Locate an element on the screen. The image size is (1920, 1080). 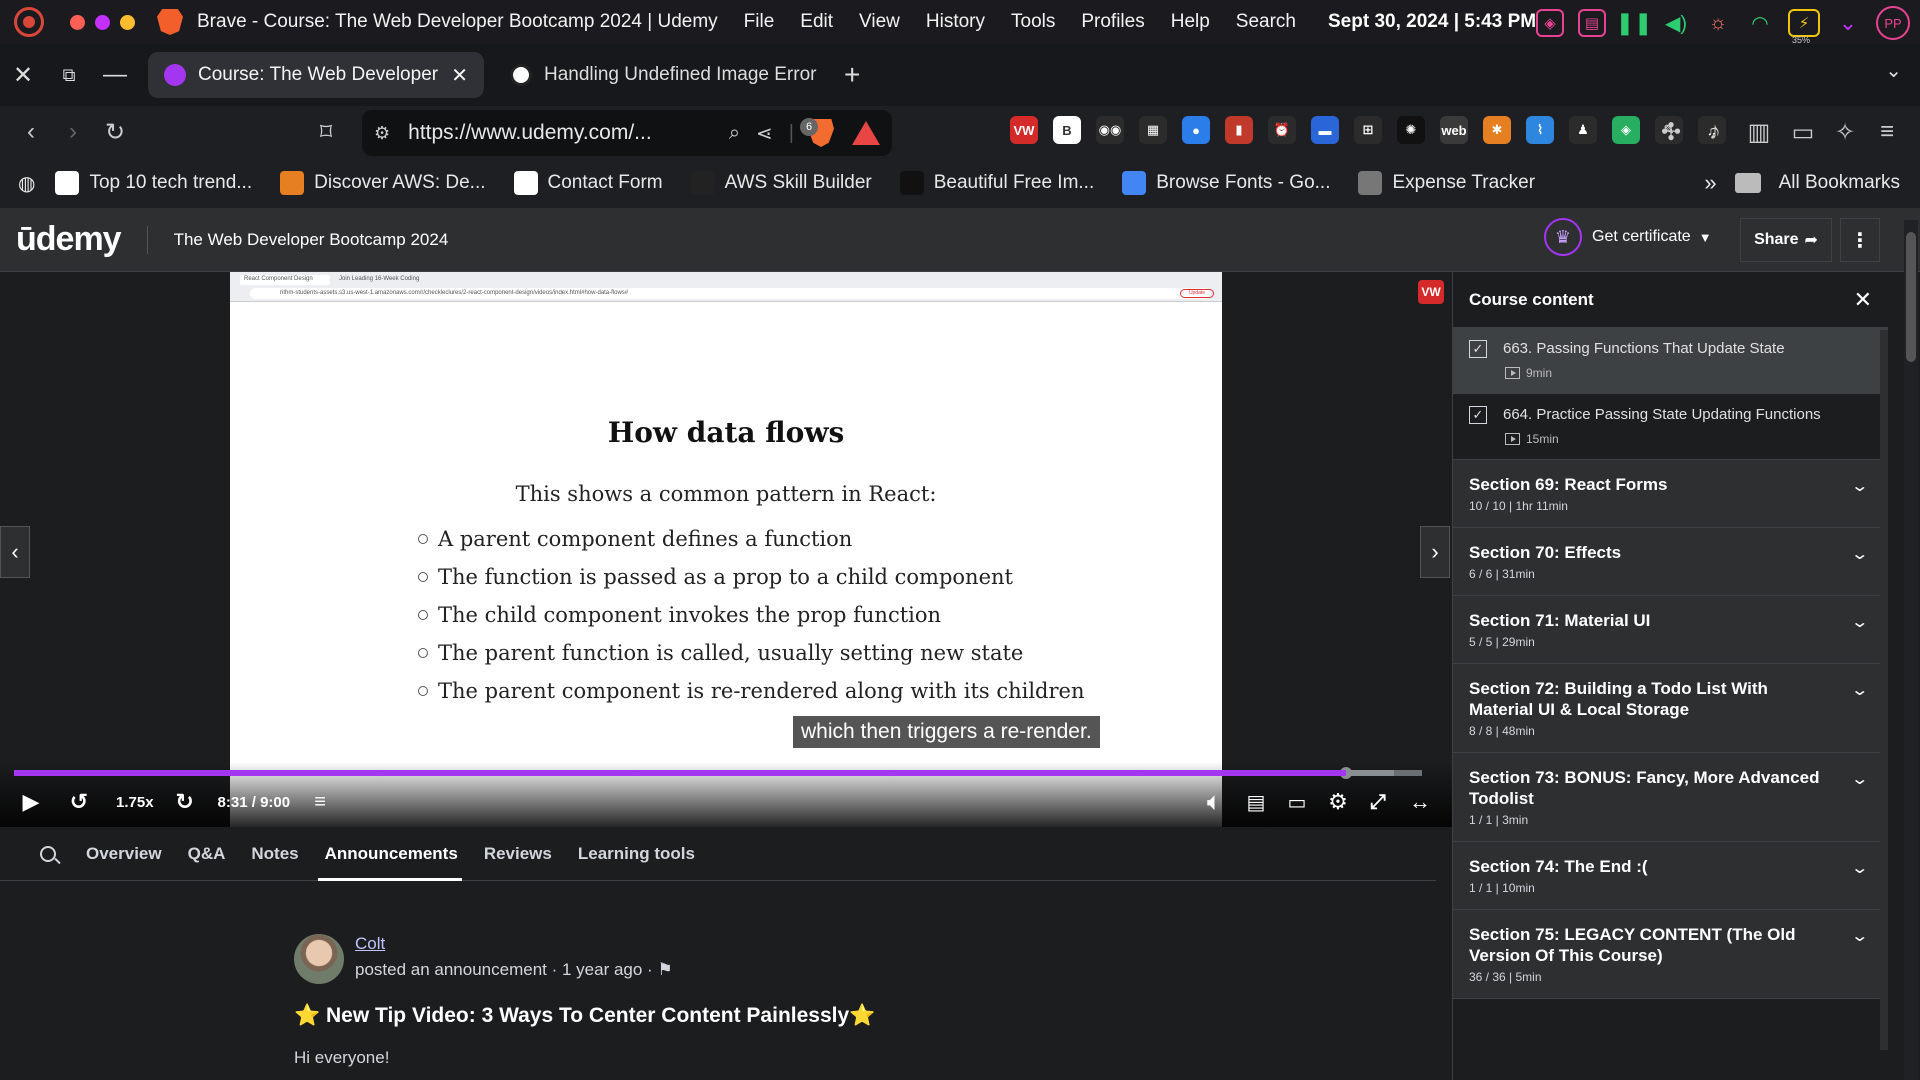
pause-status-icon: ❚❚ is located at coordinates (1634, 23).